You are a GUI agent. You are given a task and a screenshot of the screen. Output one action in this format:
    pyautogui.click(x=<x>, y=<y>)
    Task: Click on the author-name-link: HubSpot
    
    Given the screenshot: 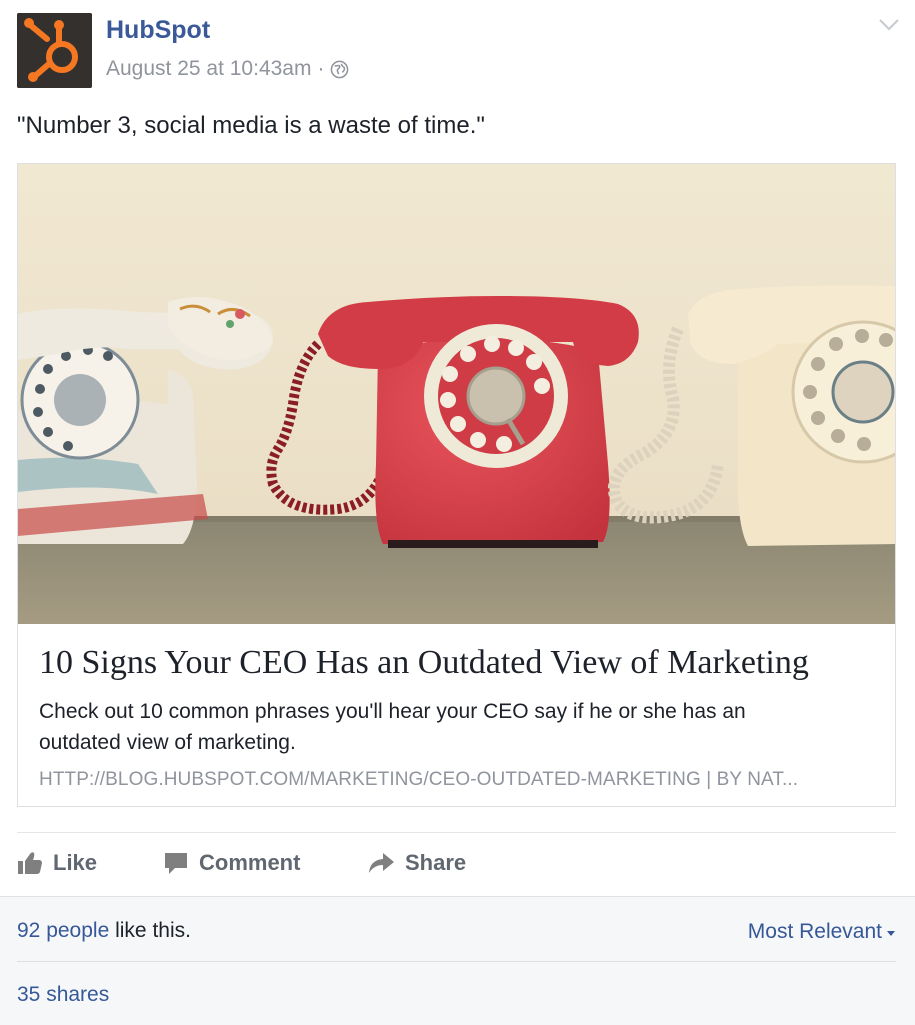 What is the action you would take?
    pyautogui.click(x=158, y=30)
    